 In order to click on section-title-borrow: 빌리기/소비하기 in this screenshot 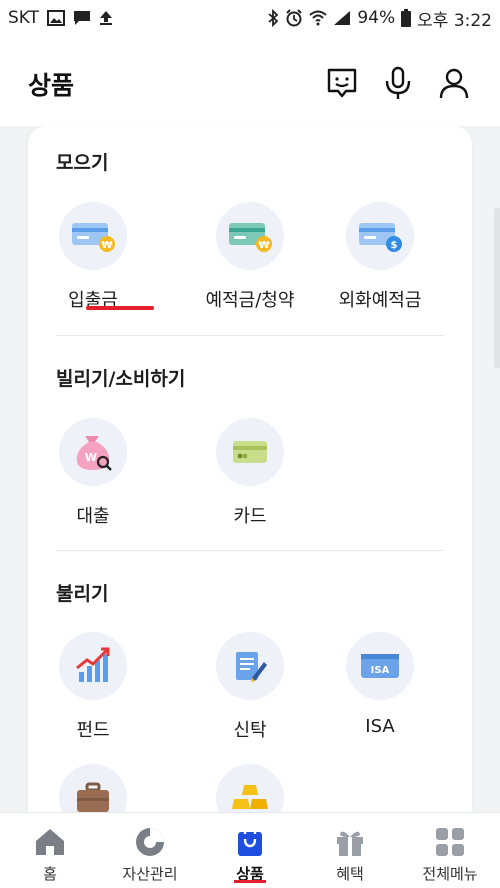, I will do `click(121, 379)`.